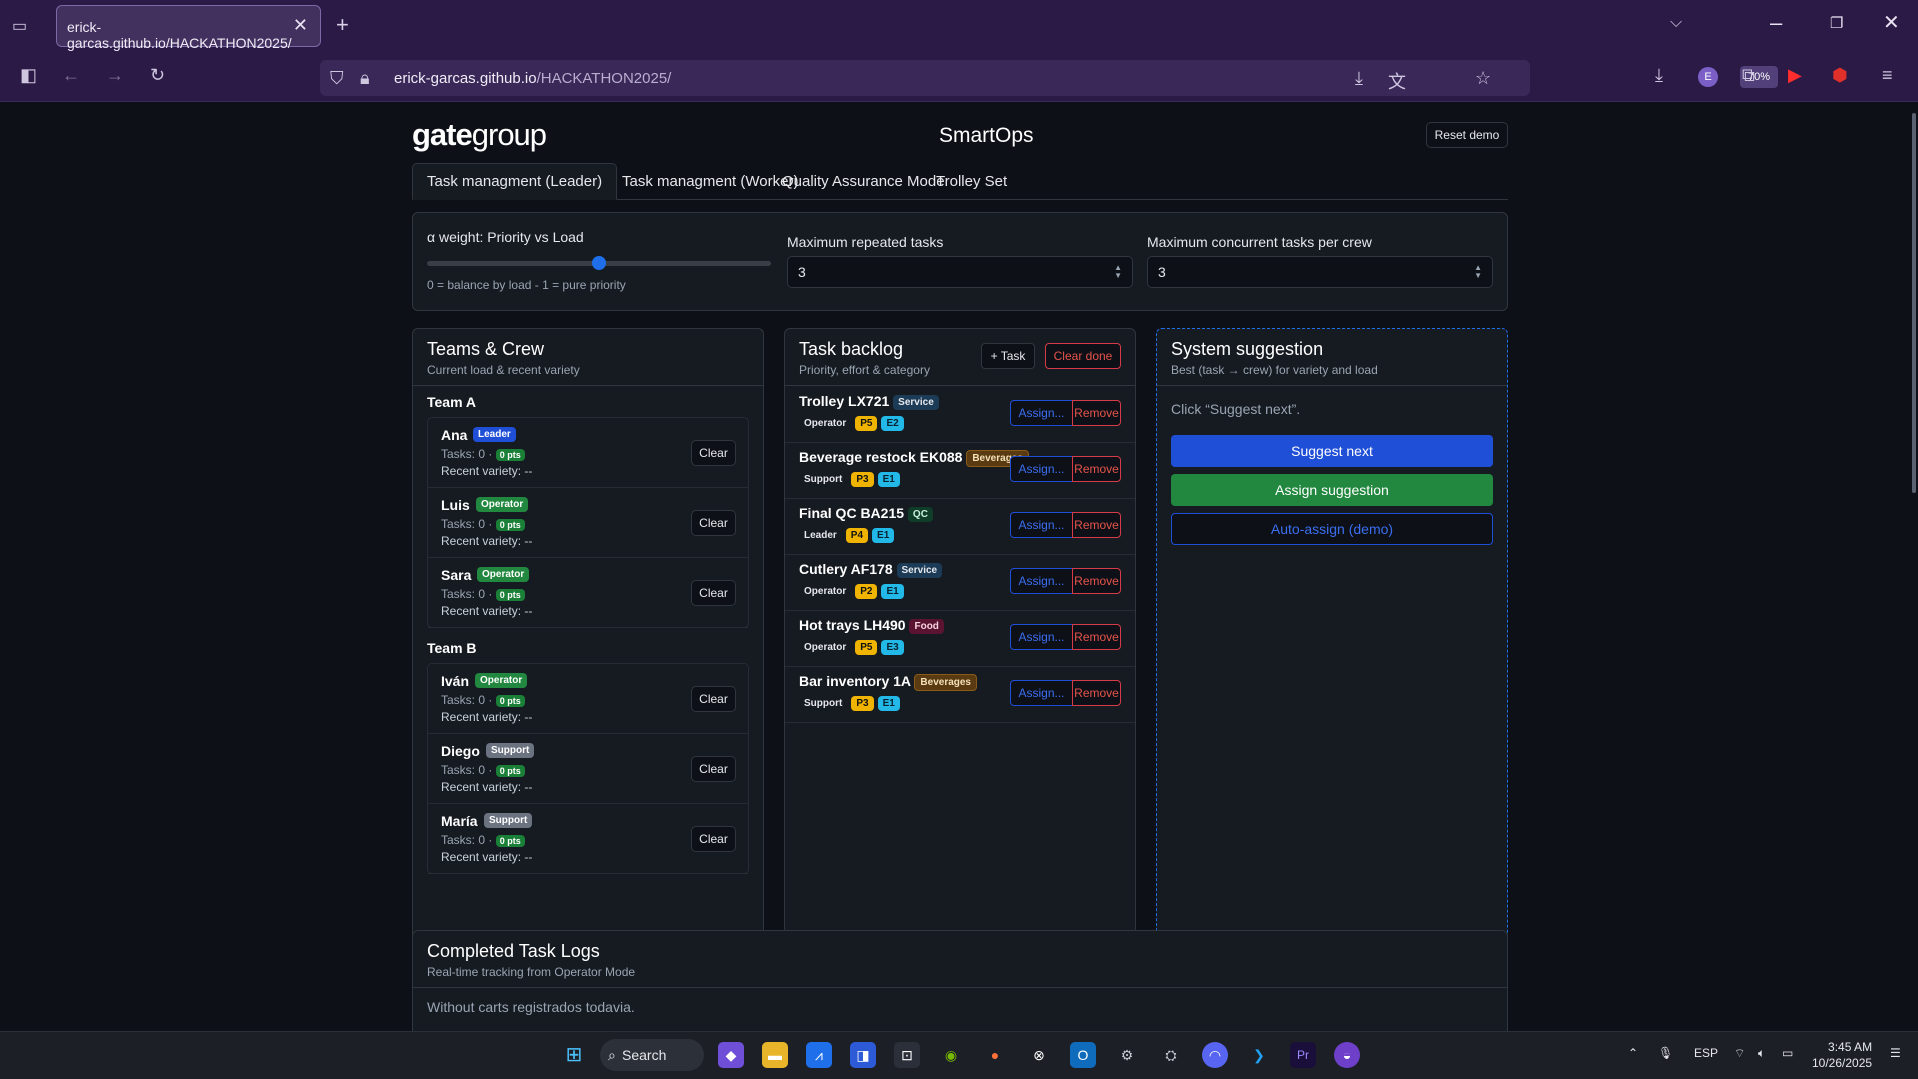 This screenshot has width=1918, height=1079. What do you see at coordinates (995, 1055) in the screenshot?
I see `firefox-icon: ●` at bounding box center [995, 1055].